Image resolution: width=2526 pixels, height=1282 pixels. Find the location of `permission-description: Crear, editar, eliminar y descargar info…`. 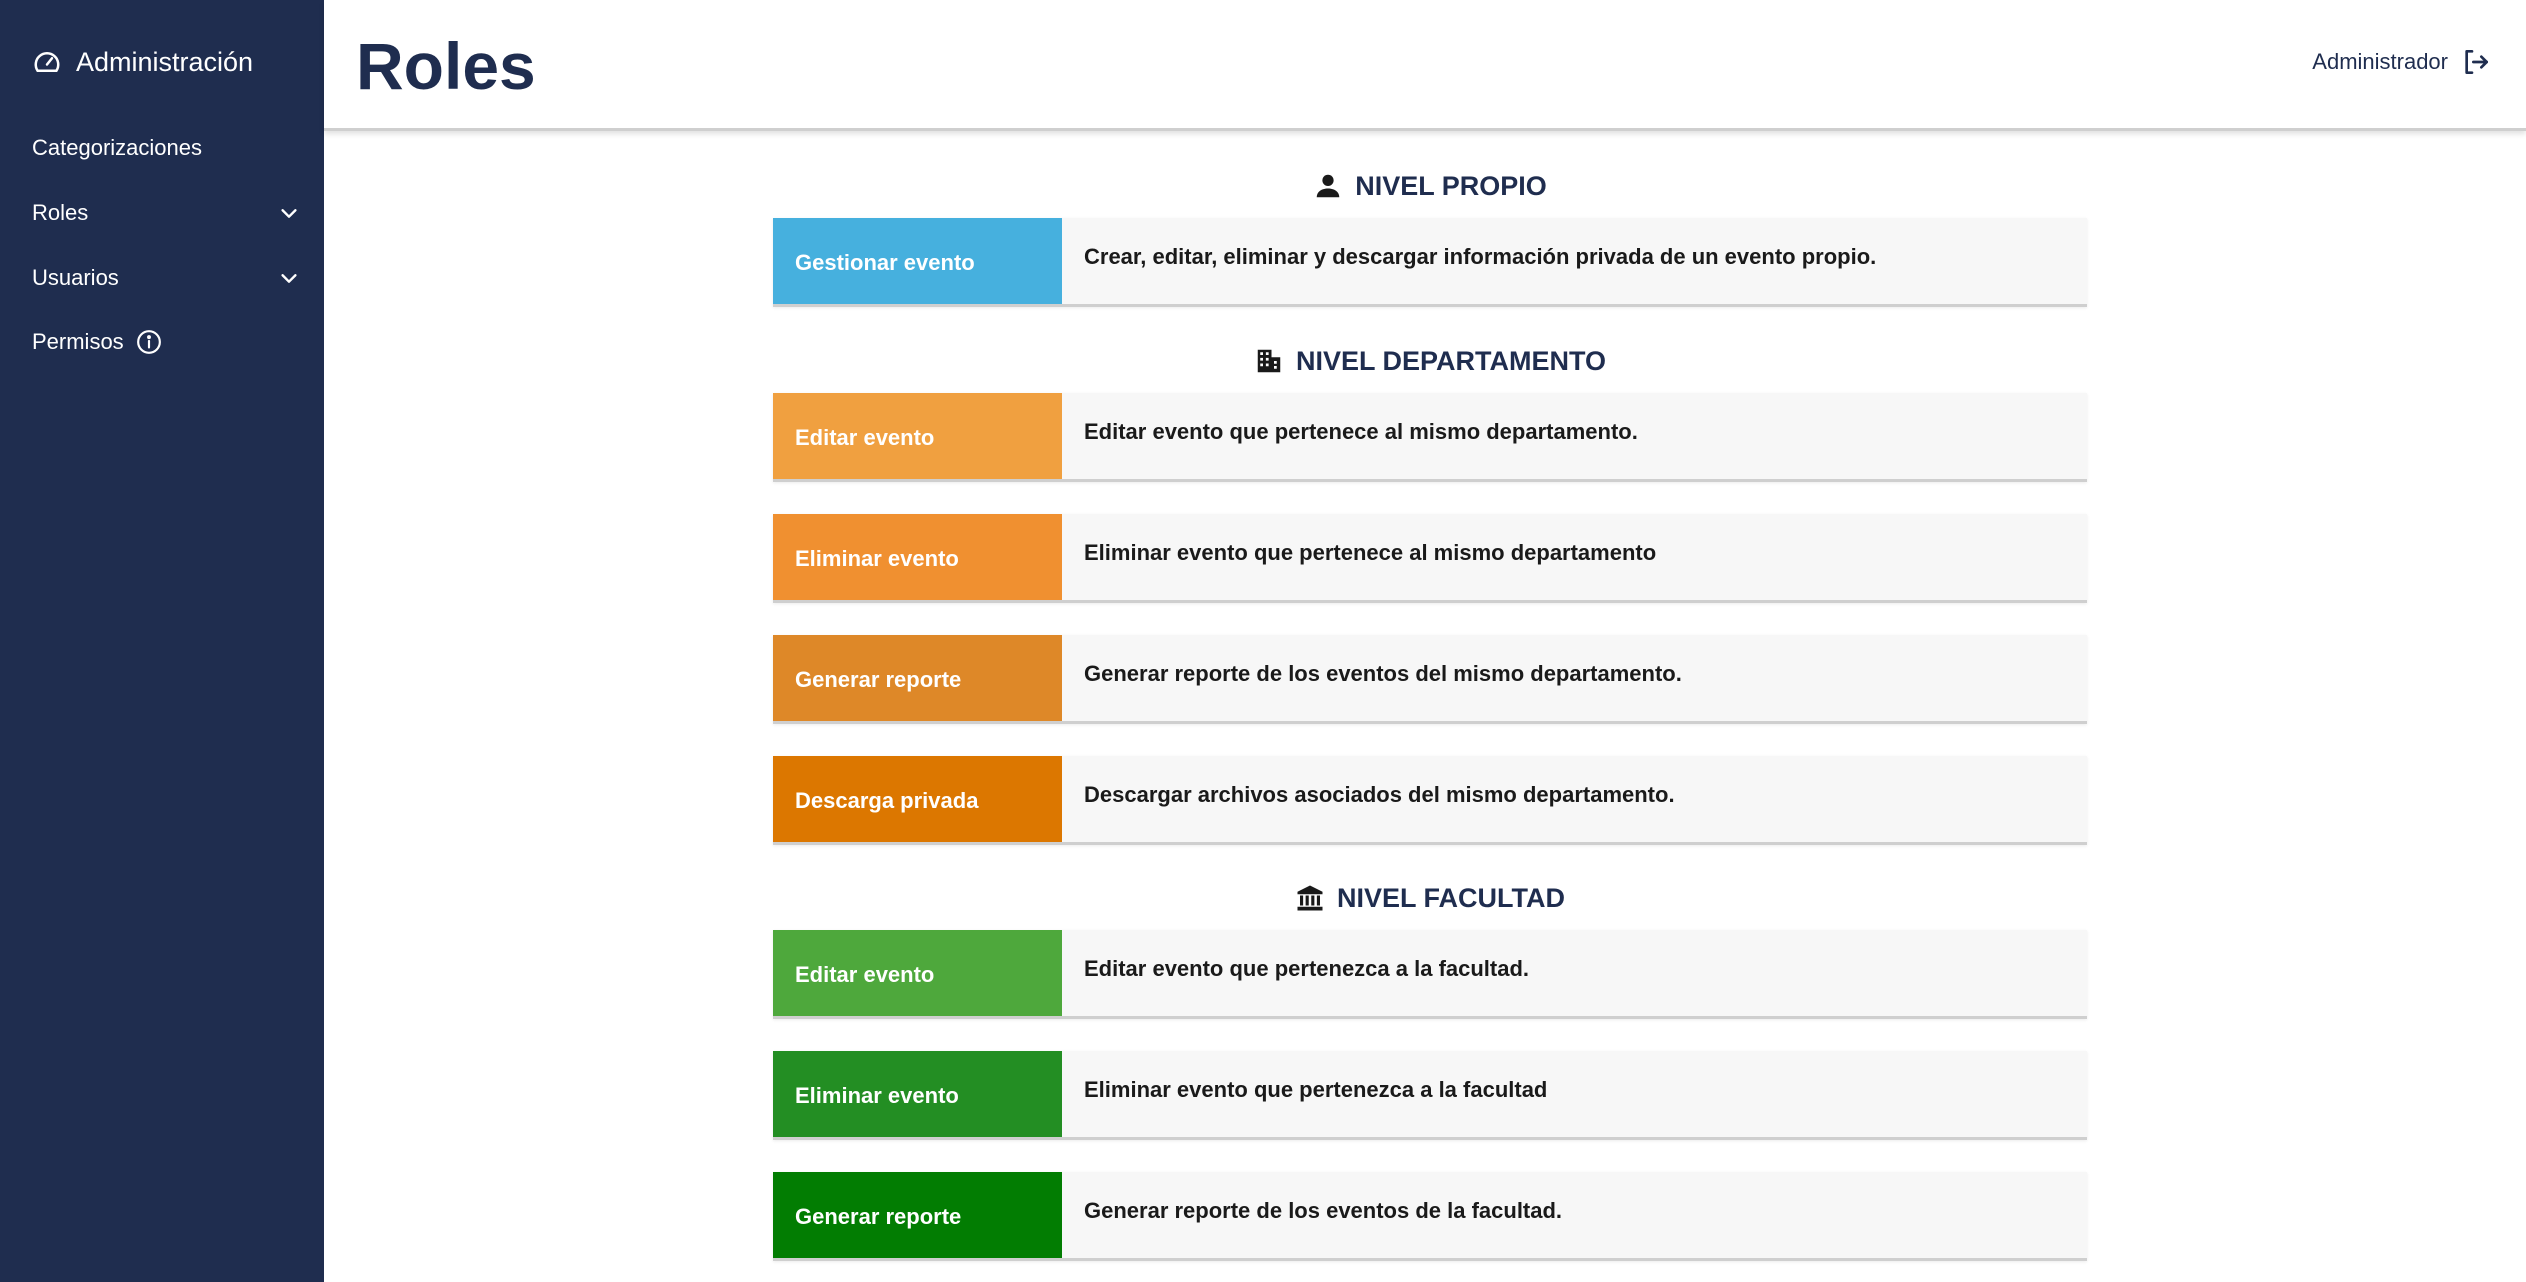

permission-description: Crear, editar, eliminar y descargar info… is located at coordinates (1480, 256).